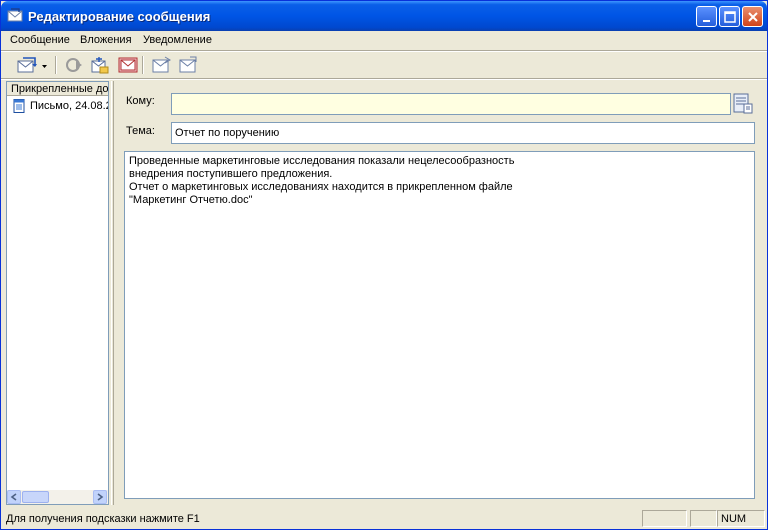 The image size is (768, 530). I want to click on window-title: Редактирование сообщения, so click(119, 16).